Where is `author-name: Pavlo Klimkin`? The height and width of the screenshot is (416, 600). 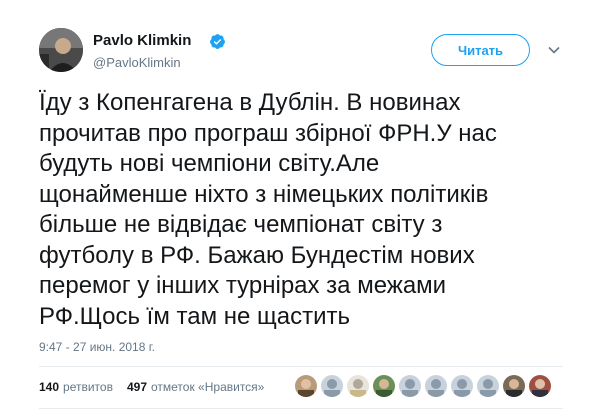
author-name: Pavlo Klimkin is located at coordinates (142, 40).